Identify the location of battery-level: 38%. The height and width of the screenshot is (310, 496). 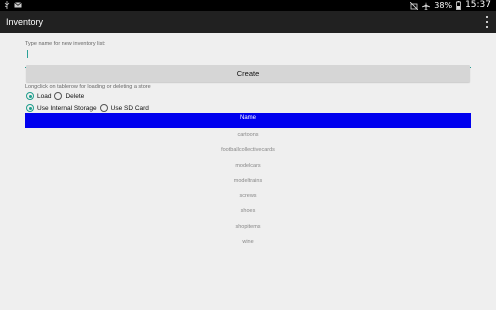
(443, 5).